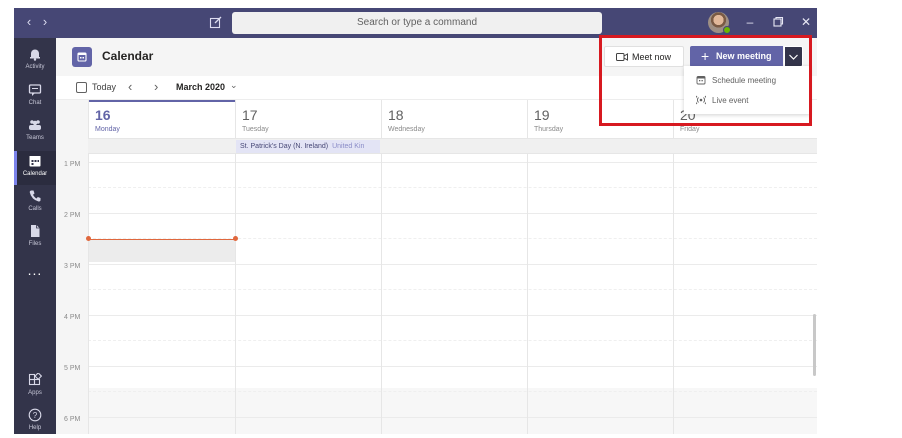 The image size is (902, 438). Describe the element at coordinates (35, 196) in the screenshot. I see `phone-icon` at that location.